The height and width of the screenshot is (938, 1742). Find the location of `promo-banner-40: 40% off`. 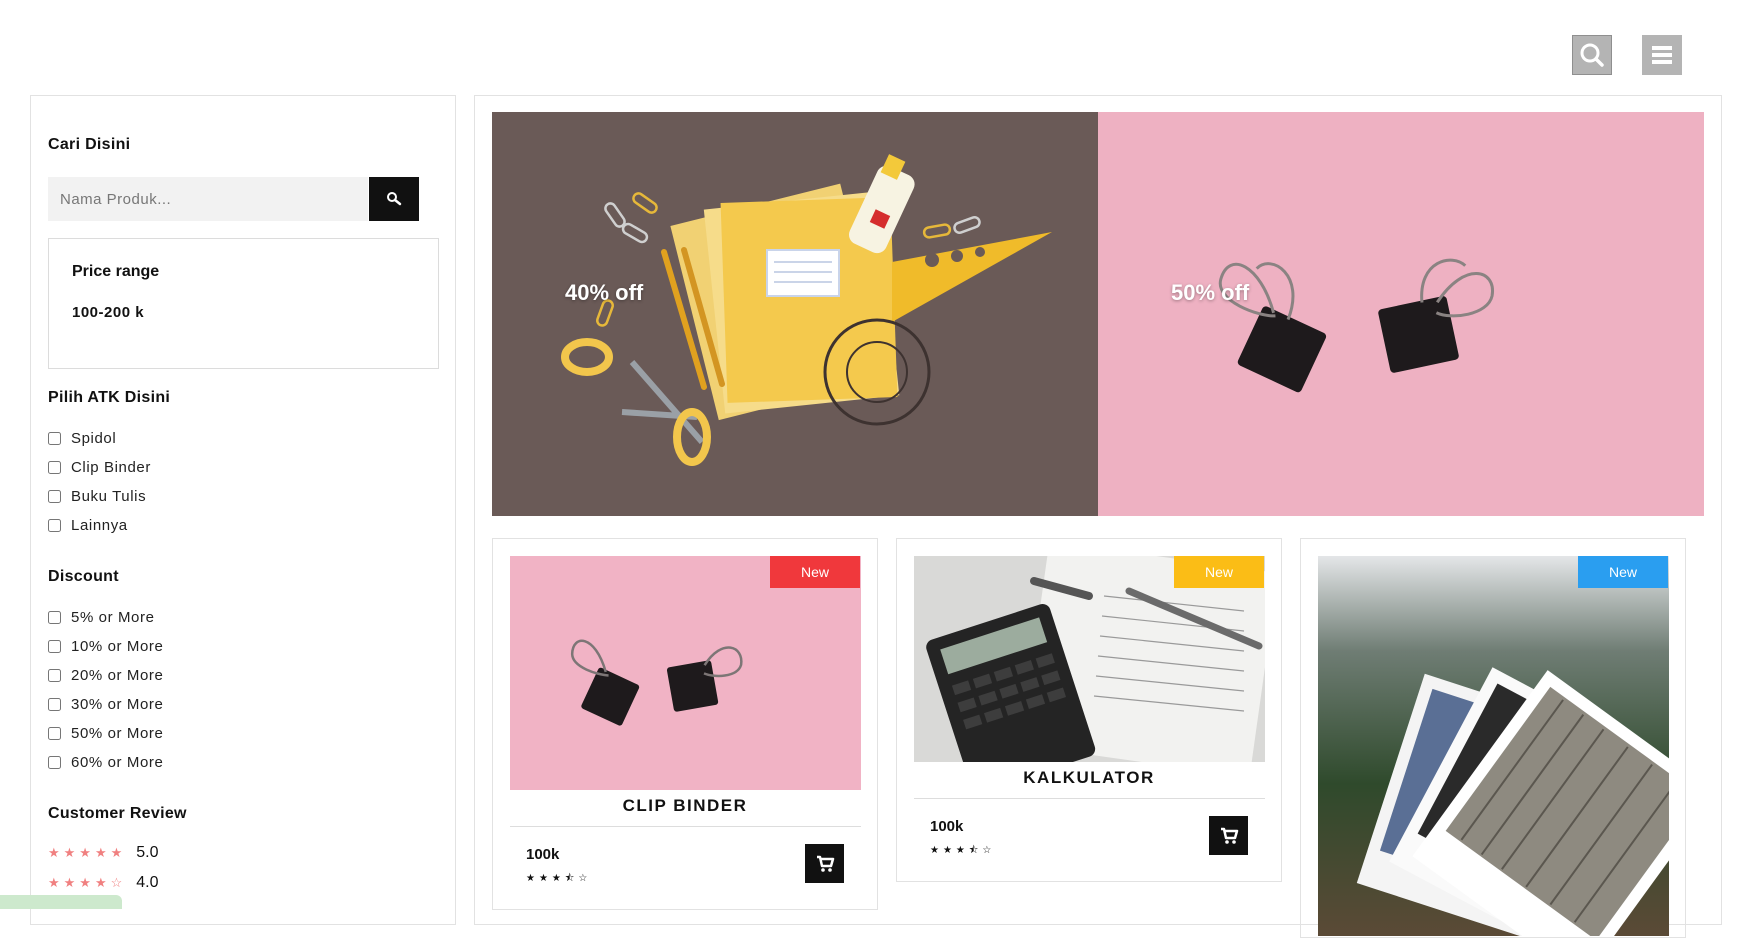

promo-banner-40: 40% off is located at coordinates (795, 314).